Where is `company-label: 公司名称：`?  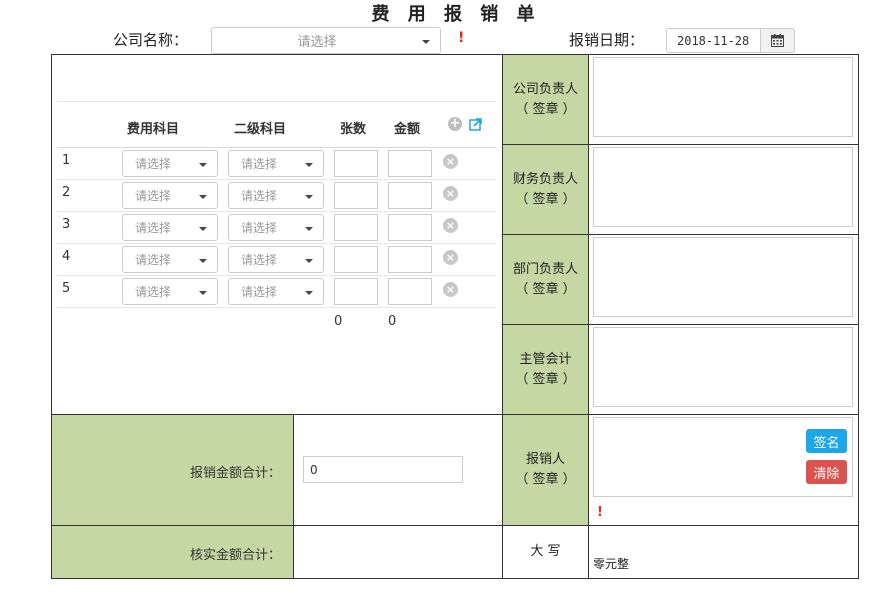
company-label: 公司名称： is located at coordinates (151, 40).